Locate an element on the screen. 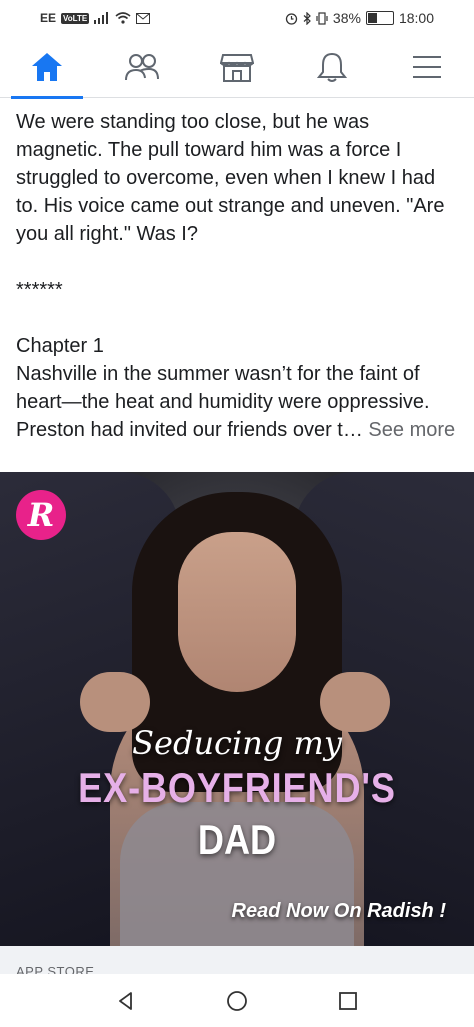 The image size is (474, 1027). marketplace-icon is located at coordinates (236, 67).